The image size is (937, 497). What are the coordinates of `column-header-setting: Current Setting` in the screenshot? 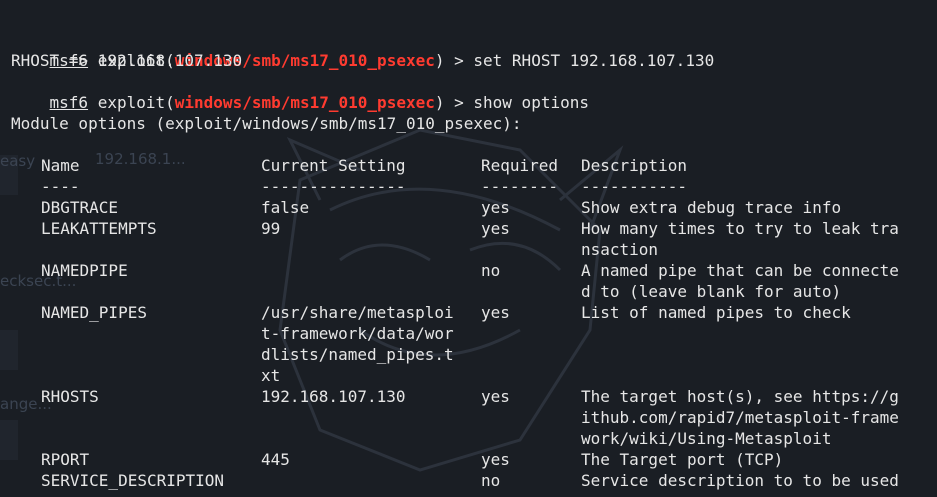 It's located at (333, 165).